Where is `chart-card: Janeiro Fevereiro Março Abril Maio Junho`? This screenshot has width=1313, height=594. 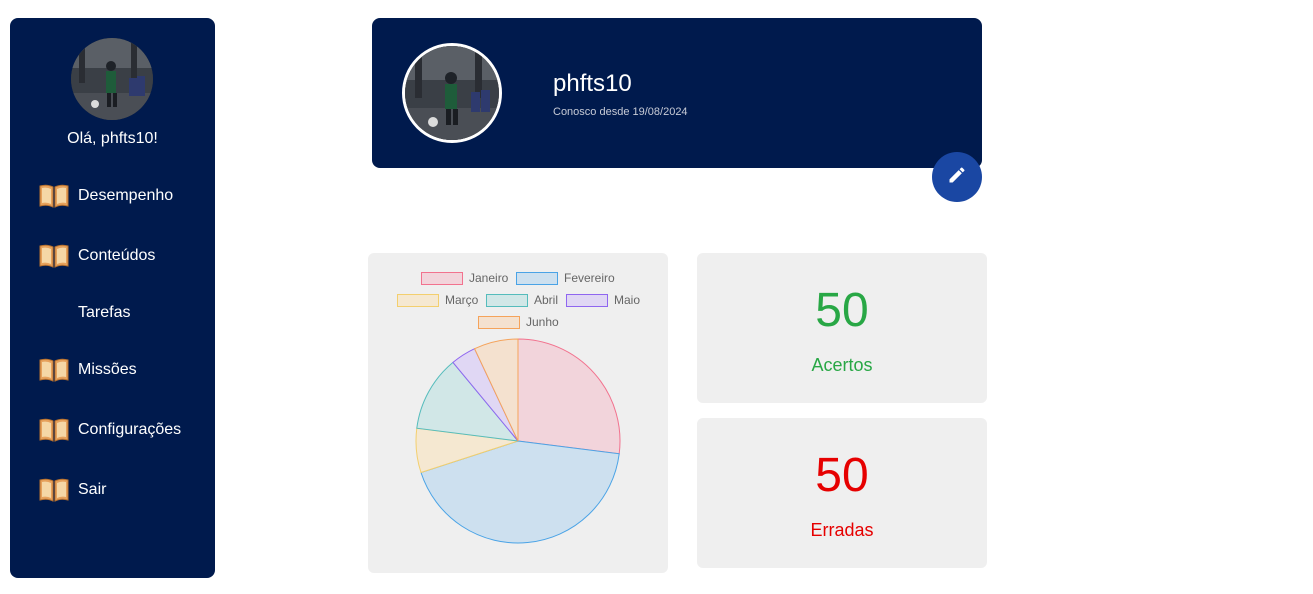
chart-card: Janeiro Fevereiro Março Abril Maio Junho is located at coordinates (518, 413).